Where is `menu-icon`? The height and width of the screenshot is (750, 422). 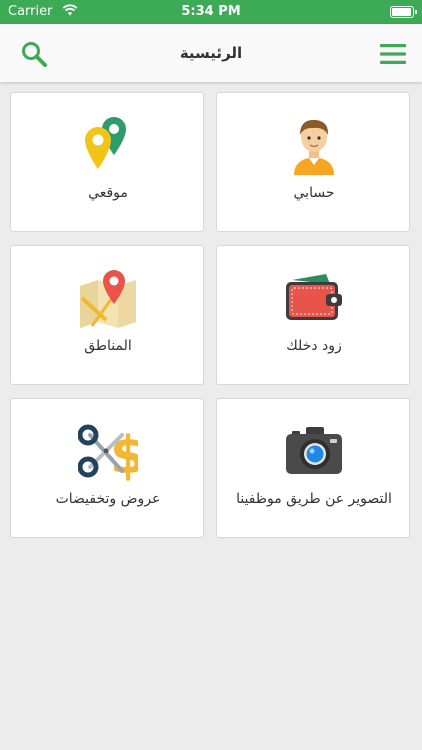
menu-icon is located at coordinates (393, 54).